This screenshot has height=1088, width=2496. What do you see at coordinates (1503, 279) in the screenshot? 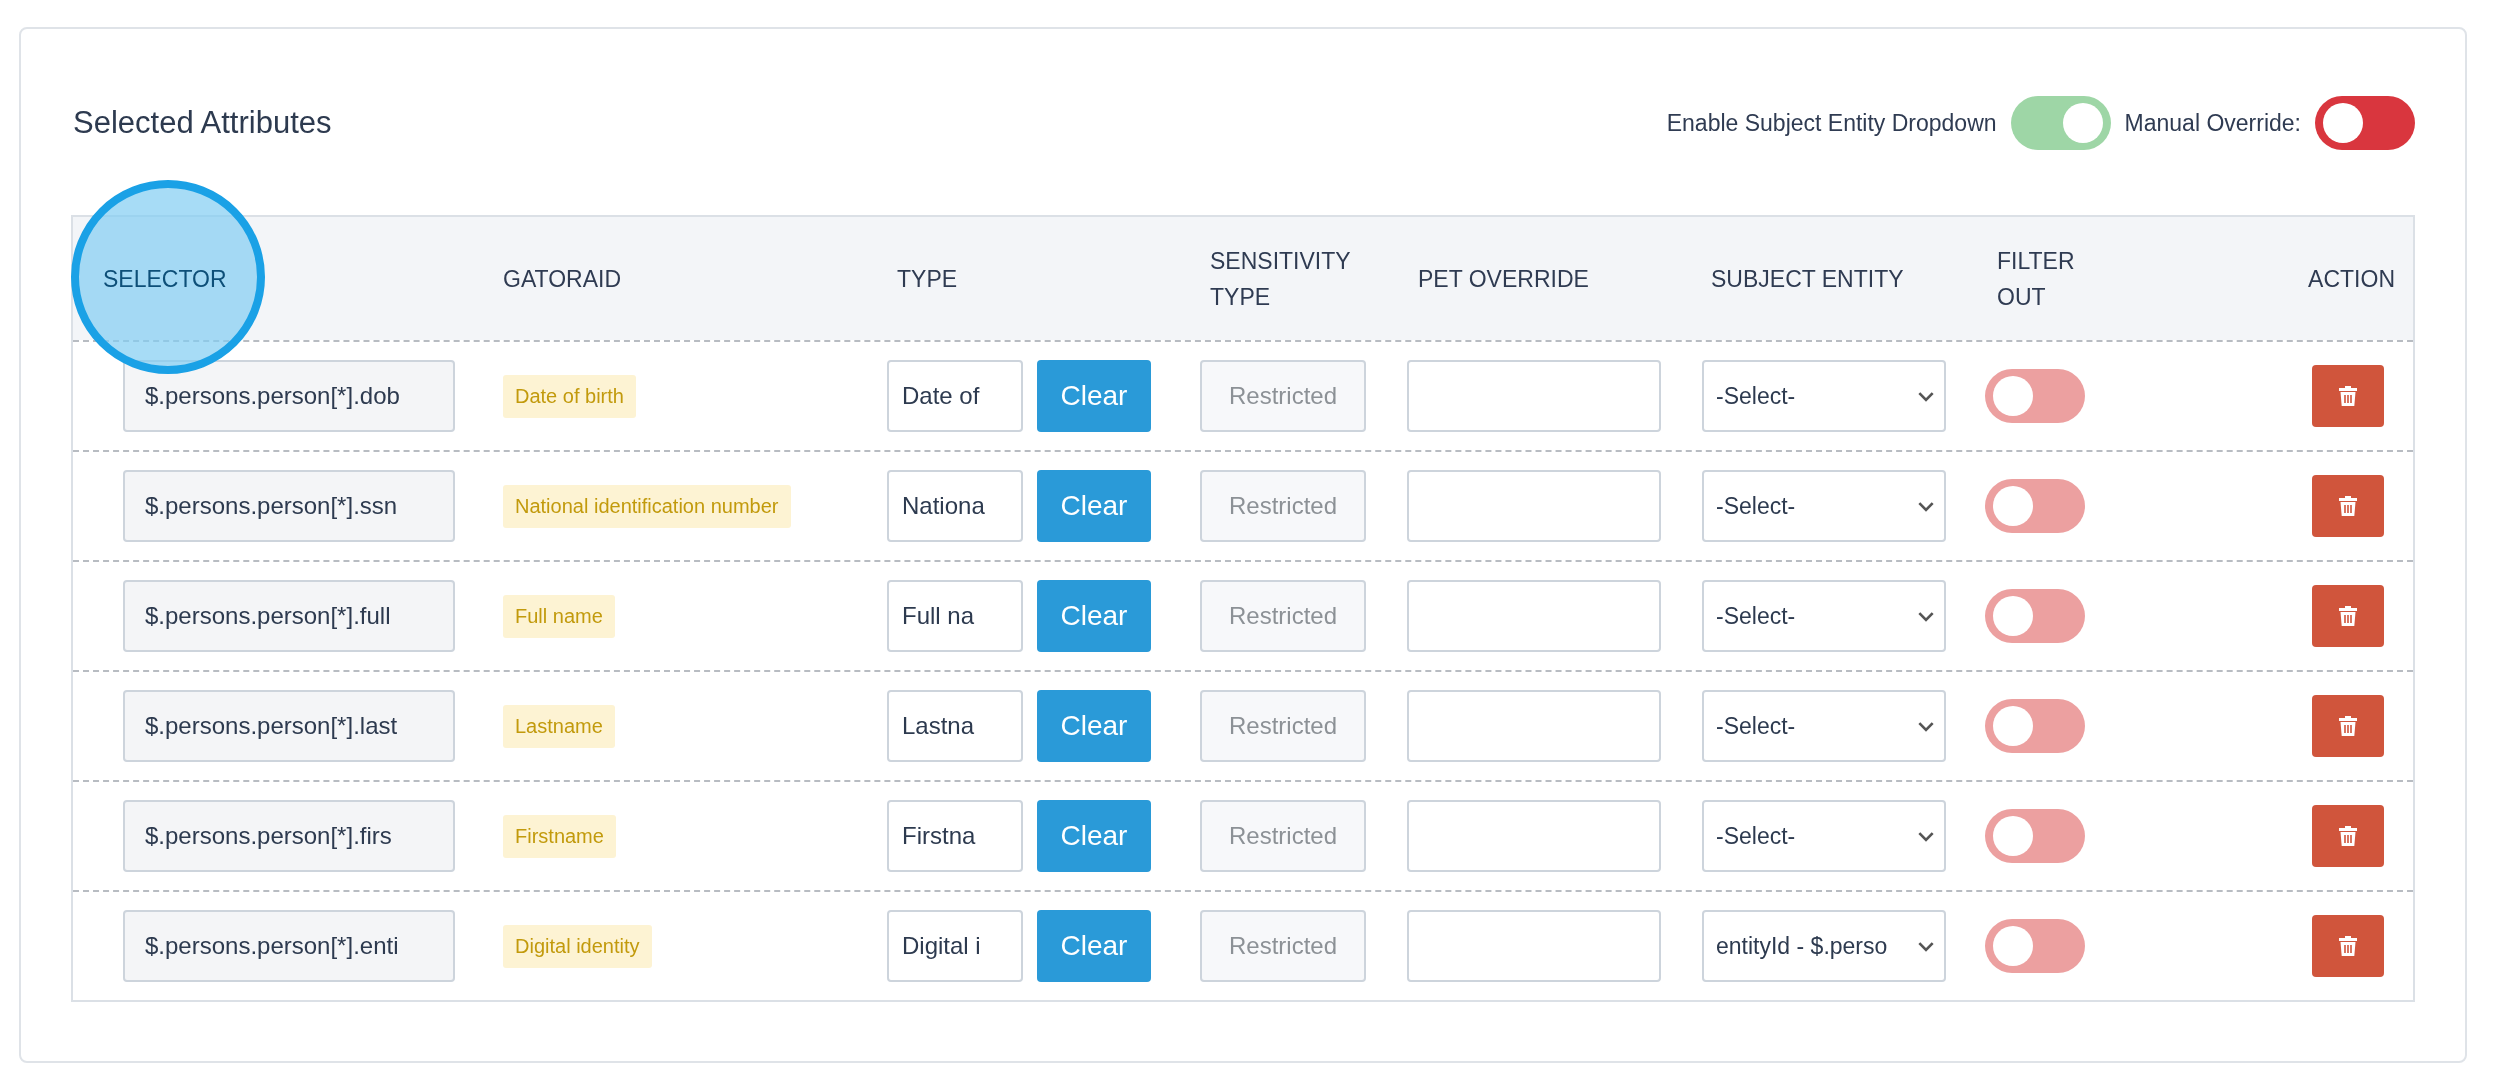
I see `column-header: PET OVERRIDE` at bounding box center [1503, 279].